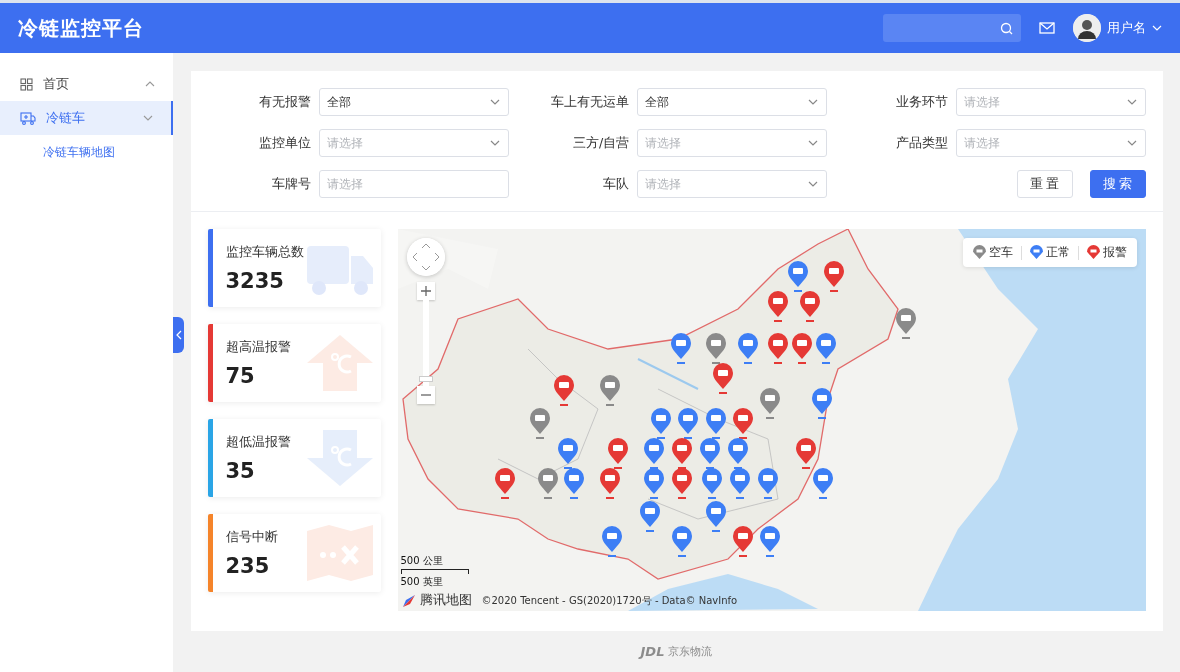  I want to click on grid-icon, so click(26, 84).